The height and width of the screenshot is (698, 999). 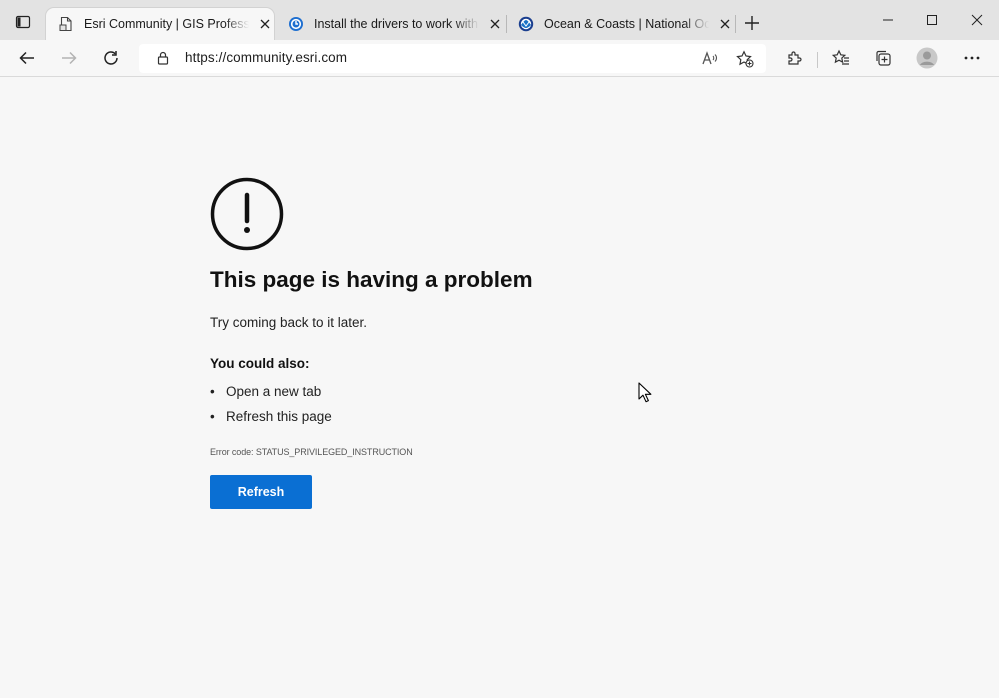 What do you see at coordinates (645, 392) in the screenshot?
I see `mouse-cursor-icon` at bounding box center [645, 392].